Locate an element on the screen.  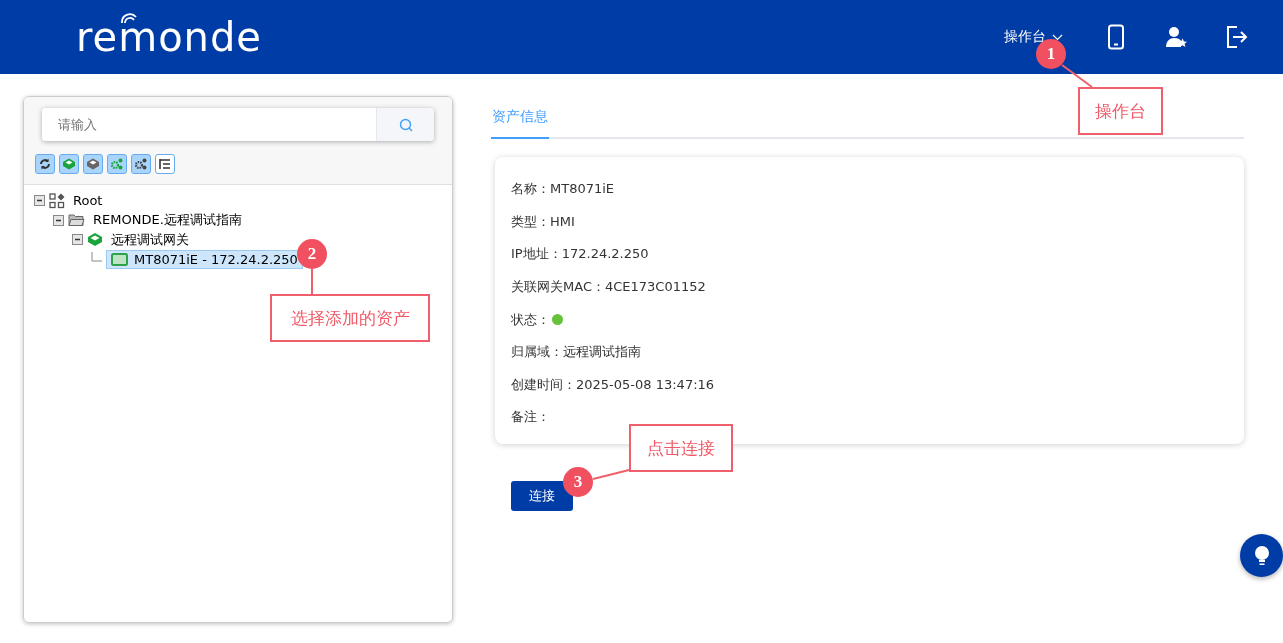
chevron-down-icon is located at coordinates (1057, 37).